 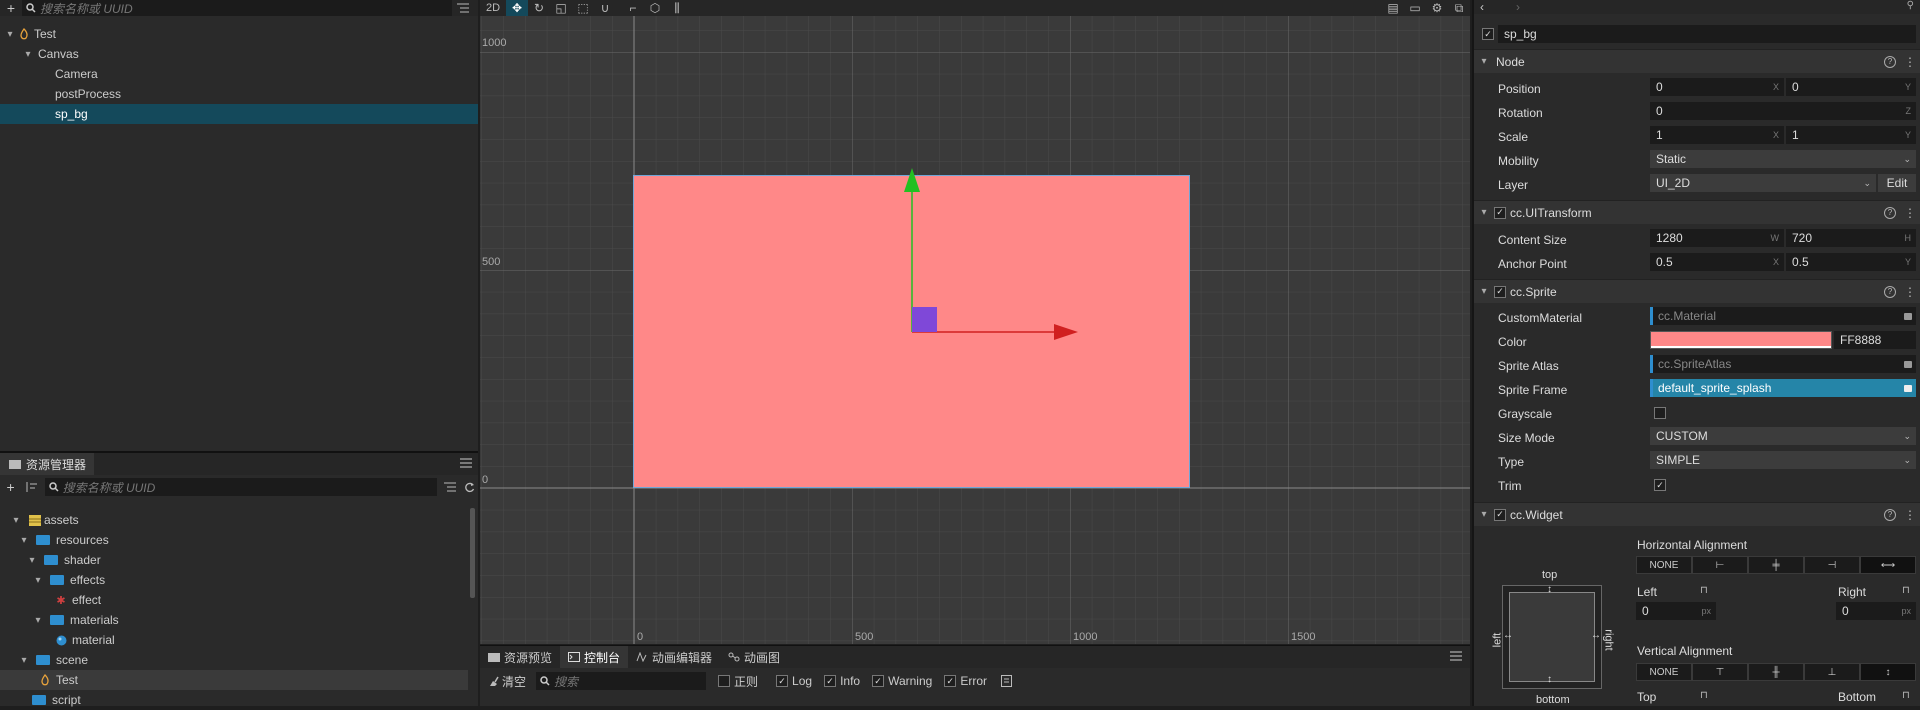 I want to click on asset-item-resources: ▾ resources, so click(x=234, y=540).